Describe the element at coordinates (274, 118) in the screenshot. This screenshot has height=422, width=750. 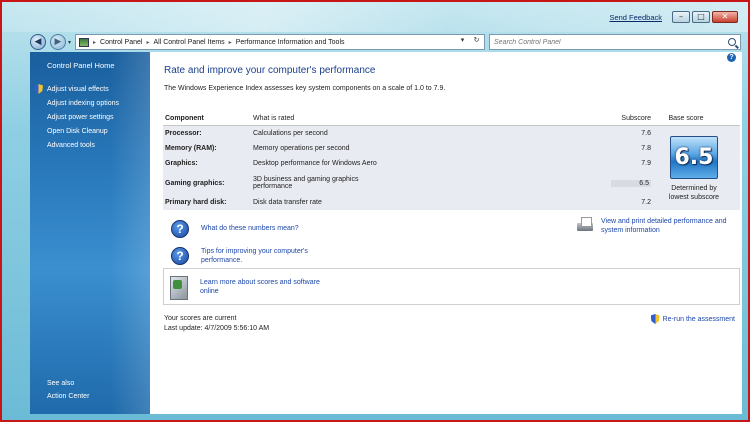
I see `header-rated: What is rated` at that location.